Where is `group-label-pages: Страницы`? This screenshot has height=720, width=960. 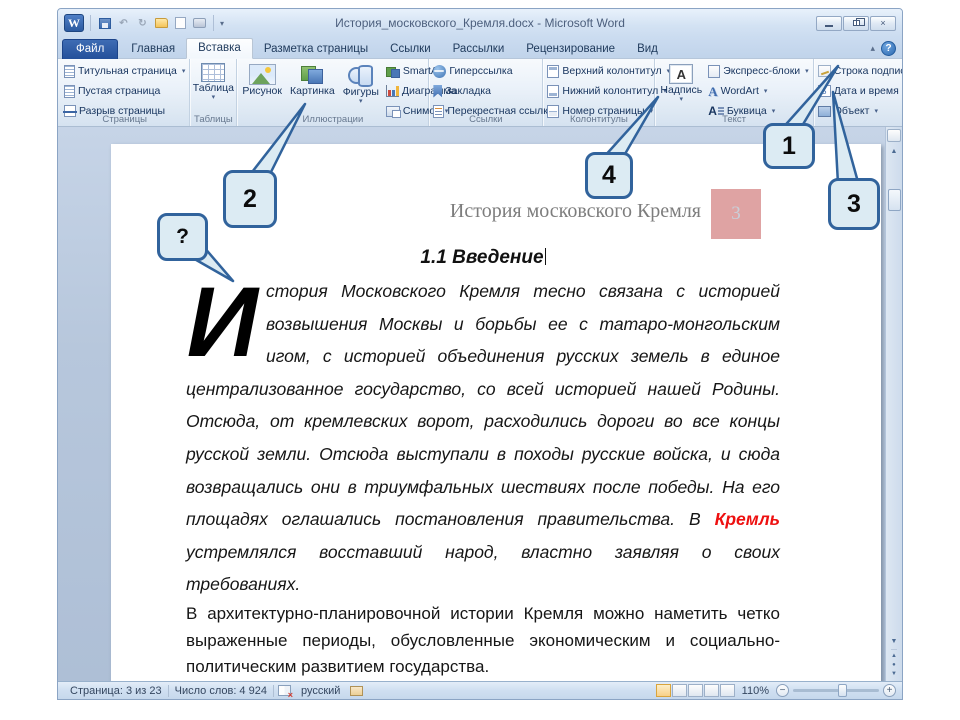 group-label-pages: Страницы is located at coordinates (124, 119).